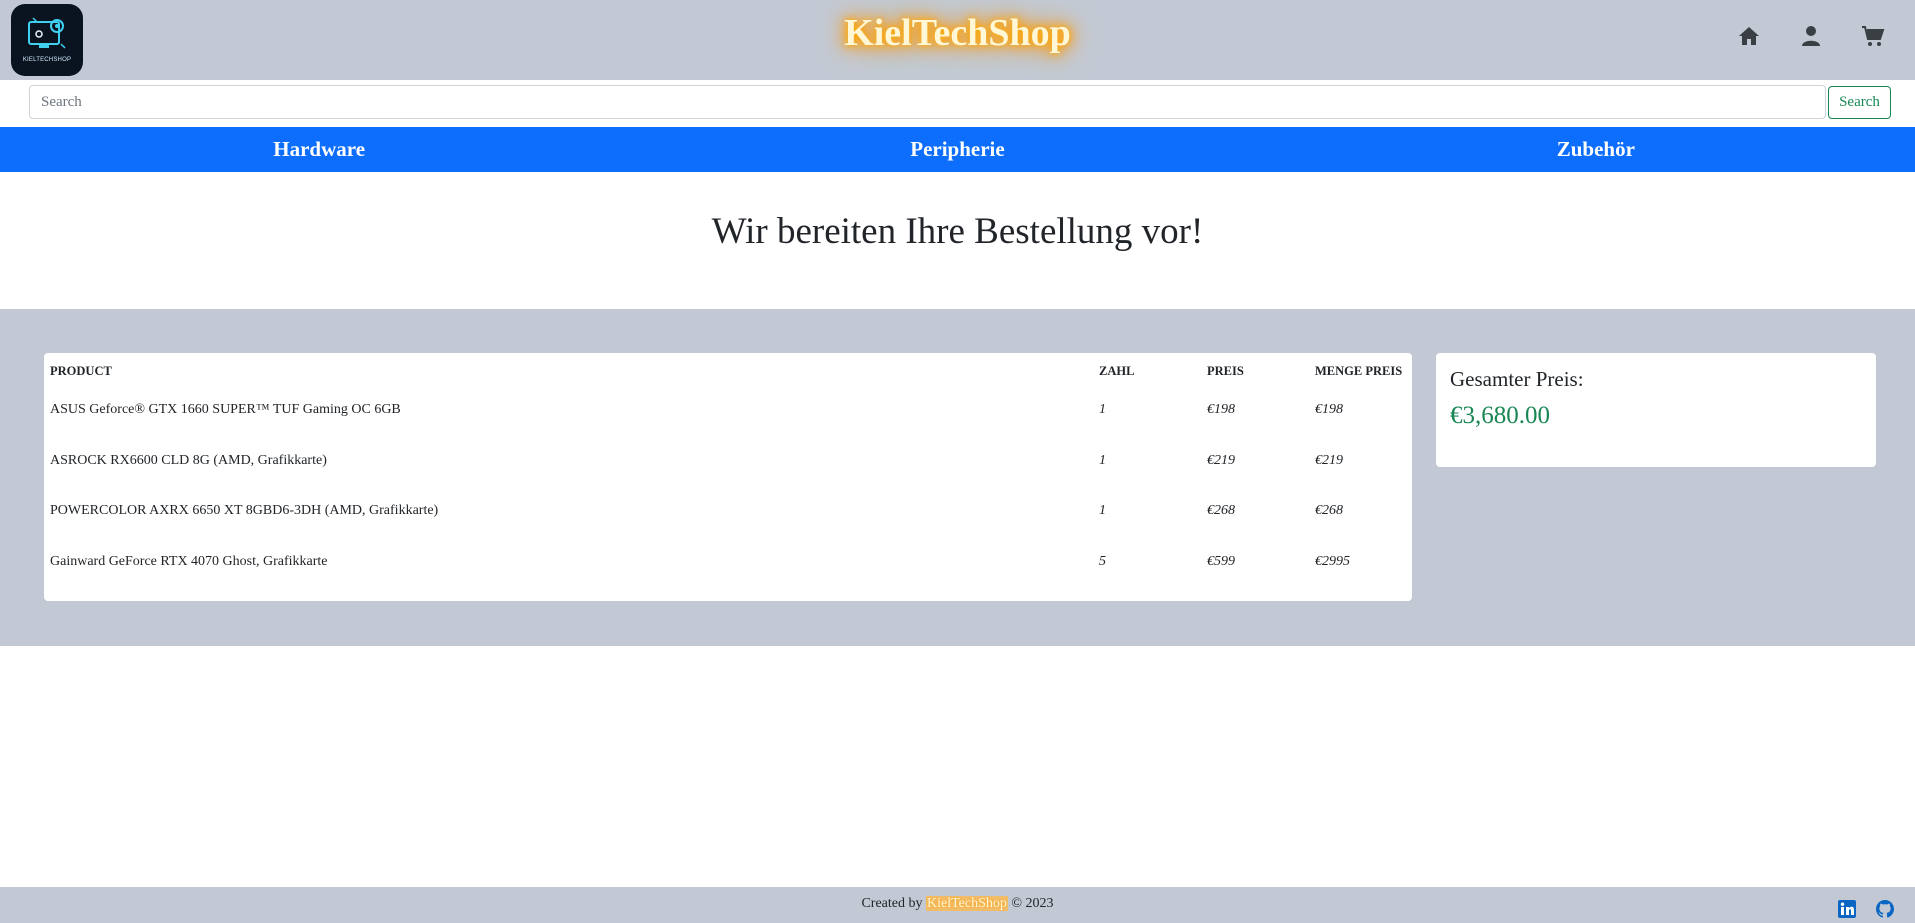  I want to click on site-footer: Created by KielTechShop © 2023, so click(957, 905).